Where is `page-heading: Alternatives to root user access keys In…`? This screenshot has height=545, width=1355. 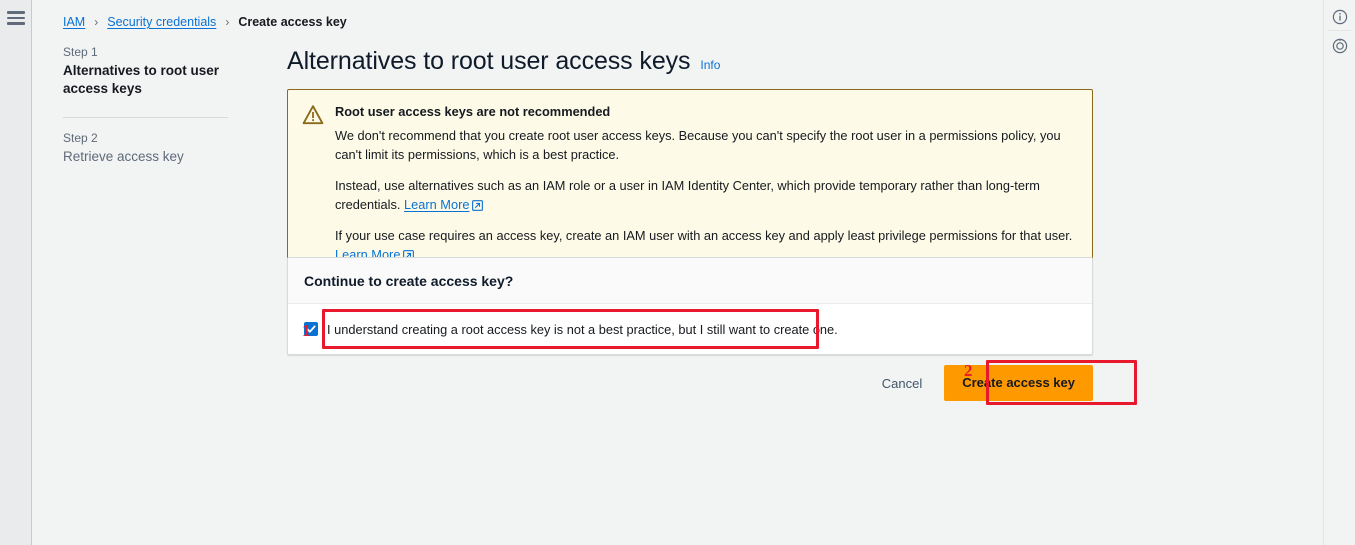 page-heading: Alternatives to root user access keys In… is located at coordinates (503, 61).